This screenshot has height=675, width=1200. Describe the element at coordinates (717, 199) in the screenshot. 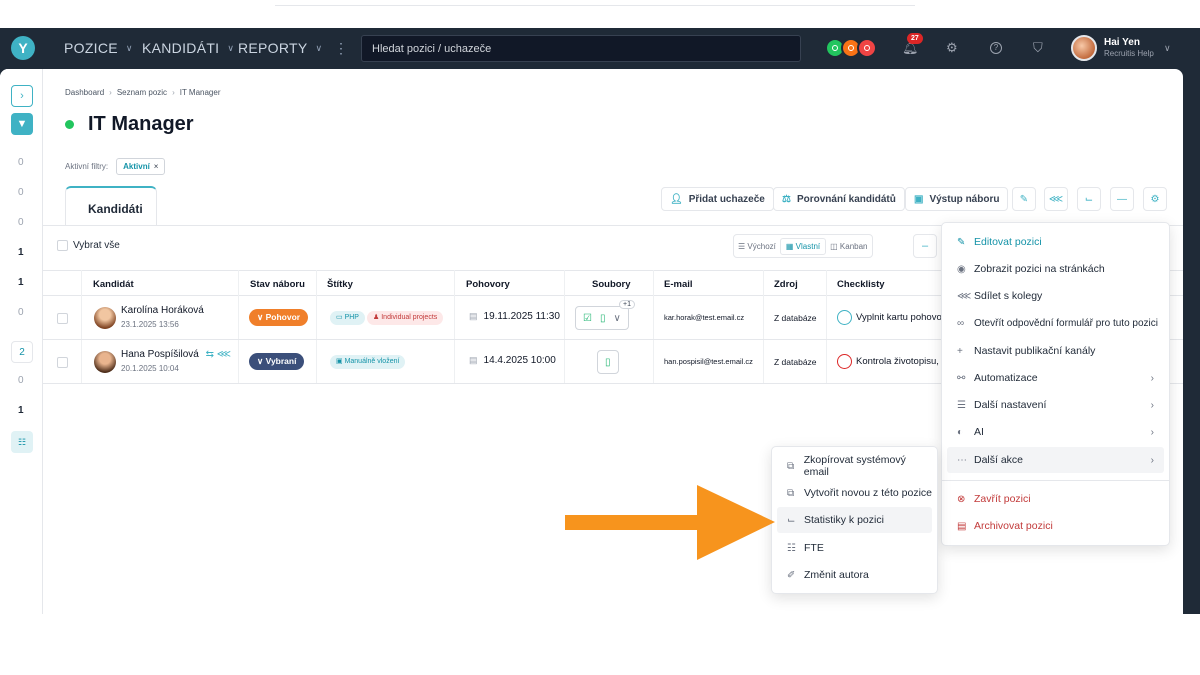

I see `add-candidate-button: 👤︎ Přidat uchazeče` at that location.